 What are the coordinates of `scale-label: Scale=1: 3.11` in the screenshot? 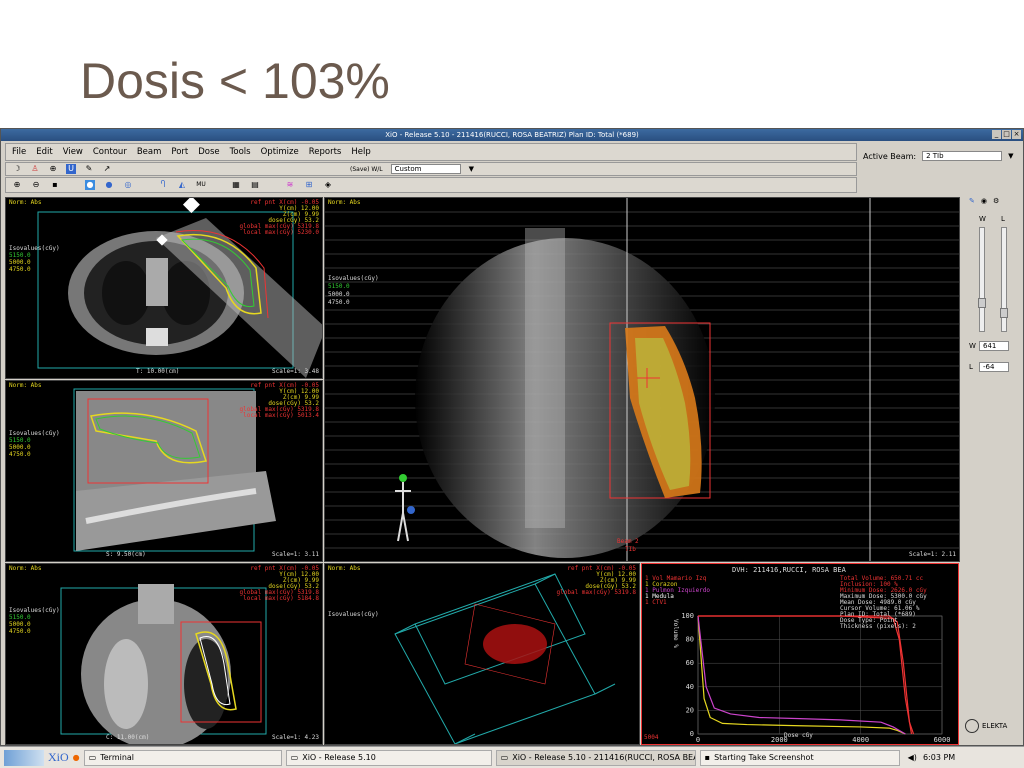 It's located at (295, 554).